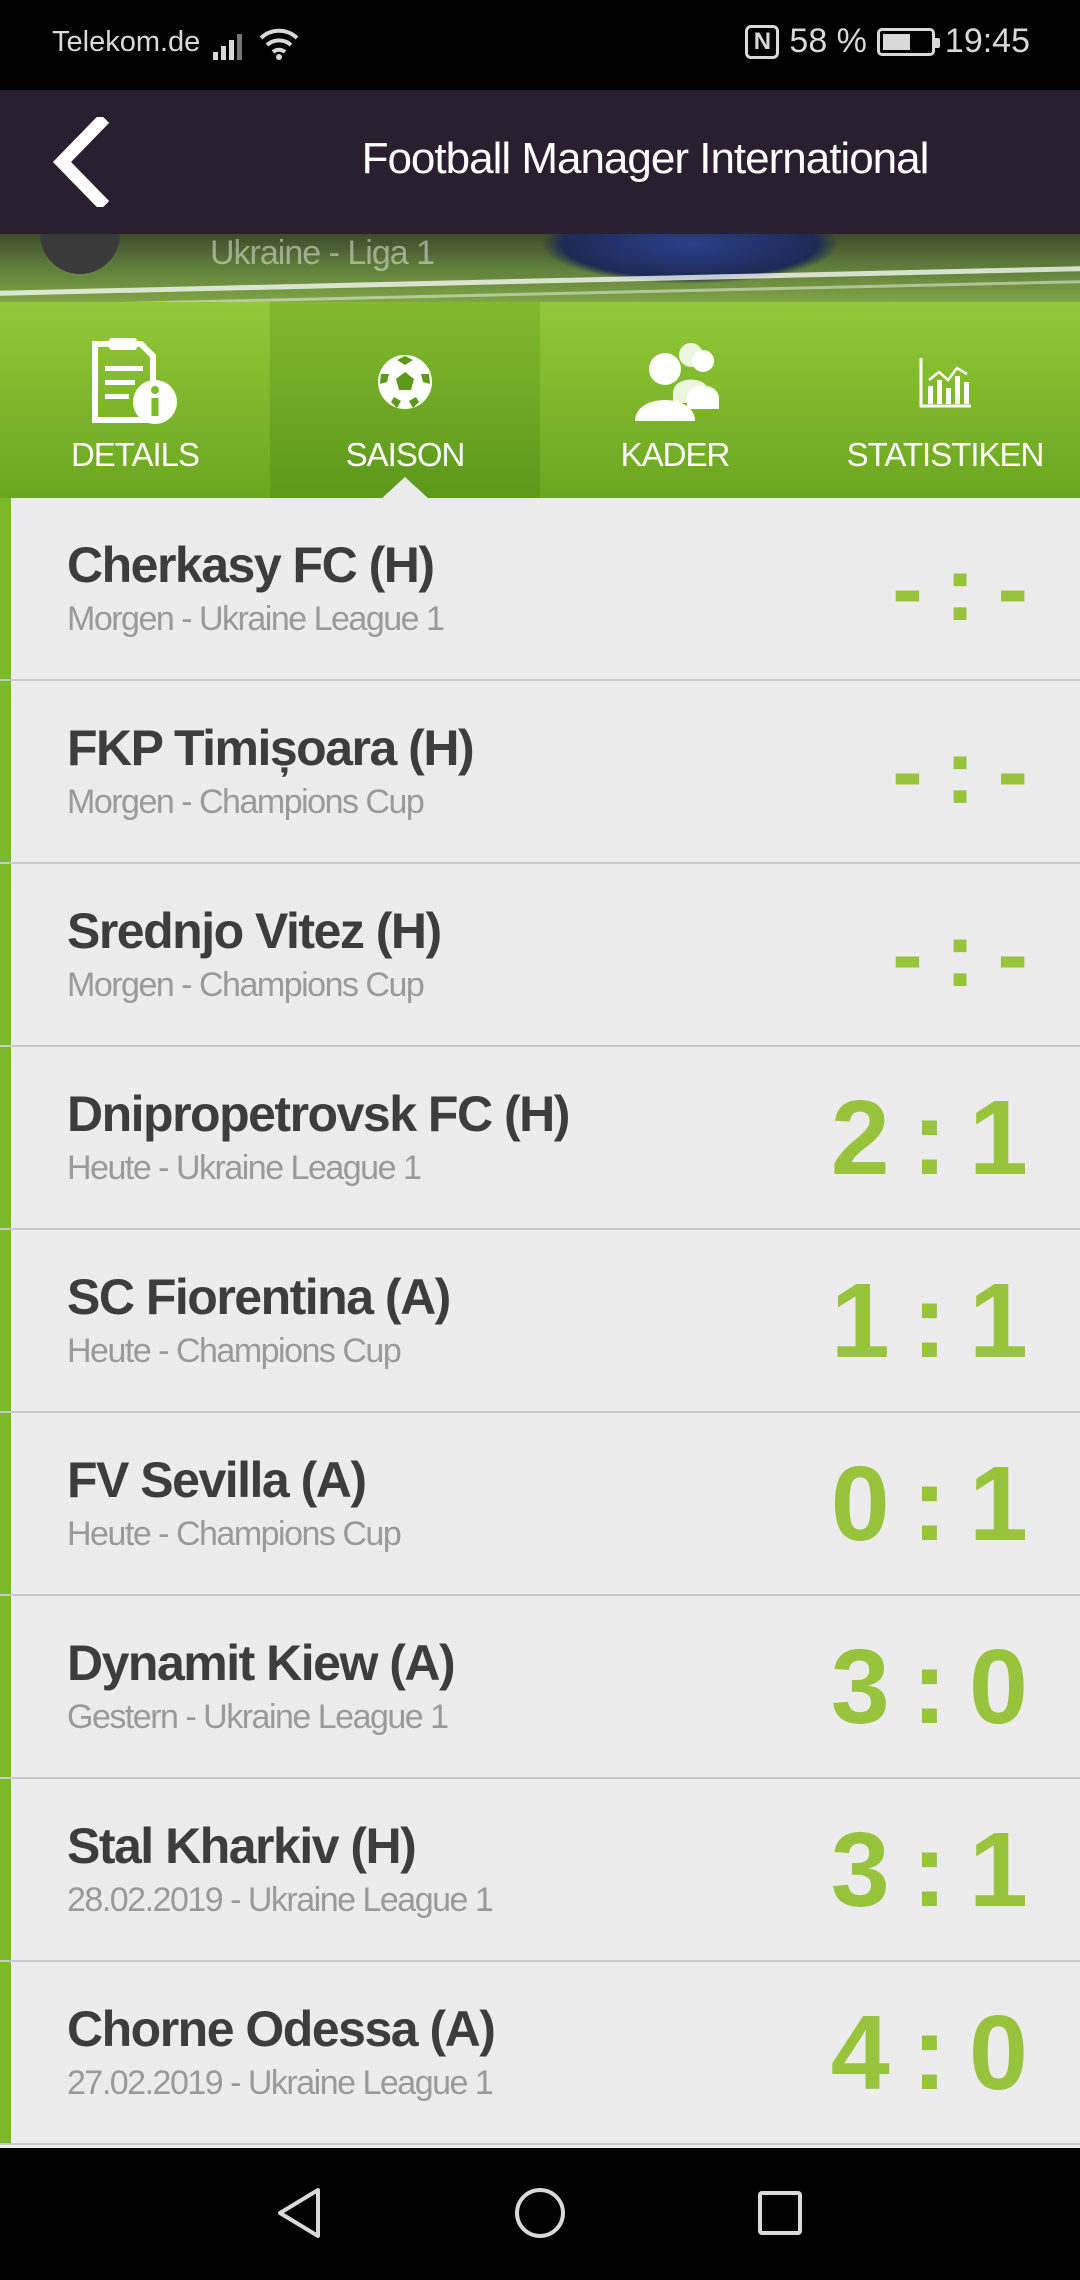 Image resolution: width=1080 pixels, height=2280 pixels. What do you see at coordinates (908, 41) in the screenshot?
I see `battery-icon` at bounding box center [908, 41].